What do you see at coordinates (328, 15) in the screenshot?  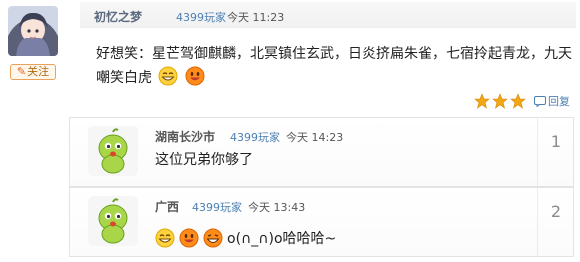 I see `post-header: 初忆之梦 4399玩家 今天 11:23` at bounding box center [328, 15].